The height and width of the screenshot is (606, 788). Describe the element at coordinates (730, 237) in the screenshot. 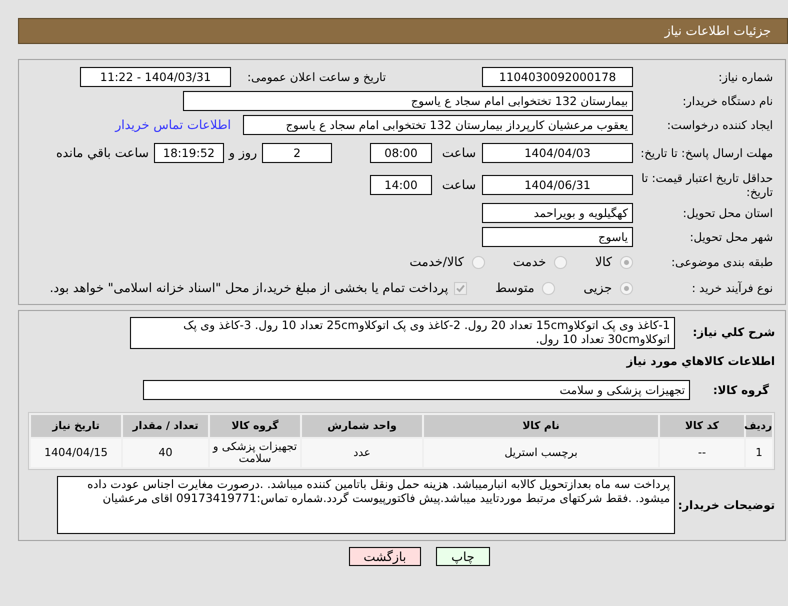

I see `field-label: شهر محل تحویل:` at that location.